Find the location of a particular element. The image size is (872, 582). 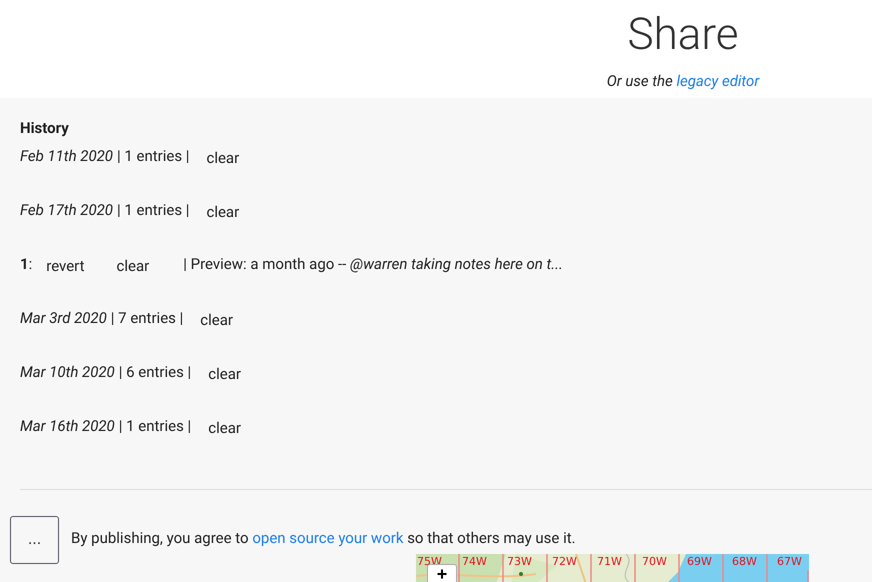

publish-notice: By publishing, you agree to open source your work so that others may use it. is located at coordinates (324, 538).